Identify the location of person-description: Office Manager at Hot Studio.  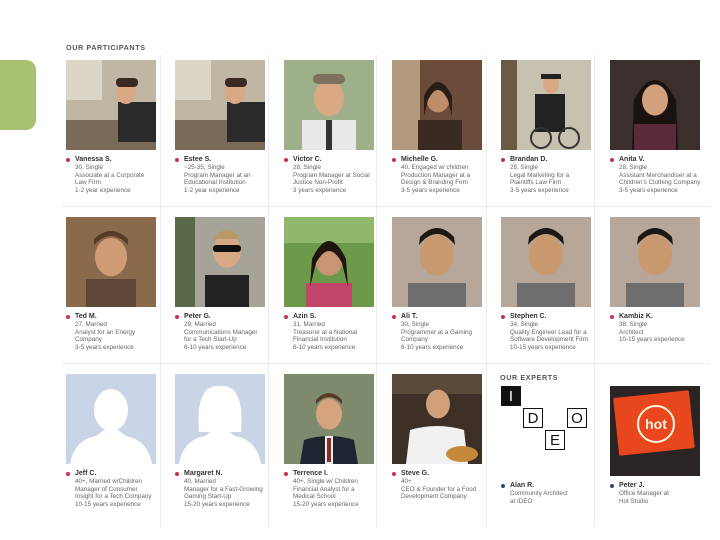
(644, 497).